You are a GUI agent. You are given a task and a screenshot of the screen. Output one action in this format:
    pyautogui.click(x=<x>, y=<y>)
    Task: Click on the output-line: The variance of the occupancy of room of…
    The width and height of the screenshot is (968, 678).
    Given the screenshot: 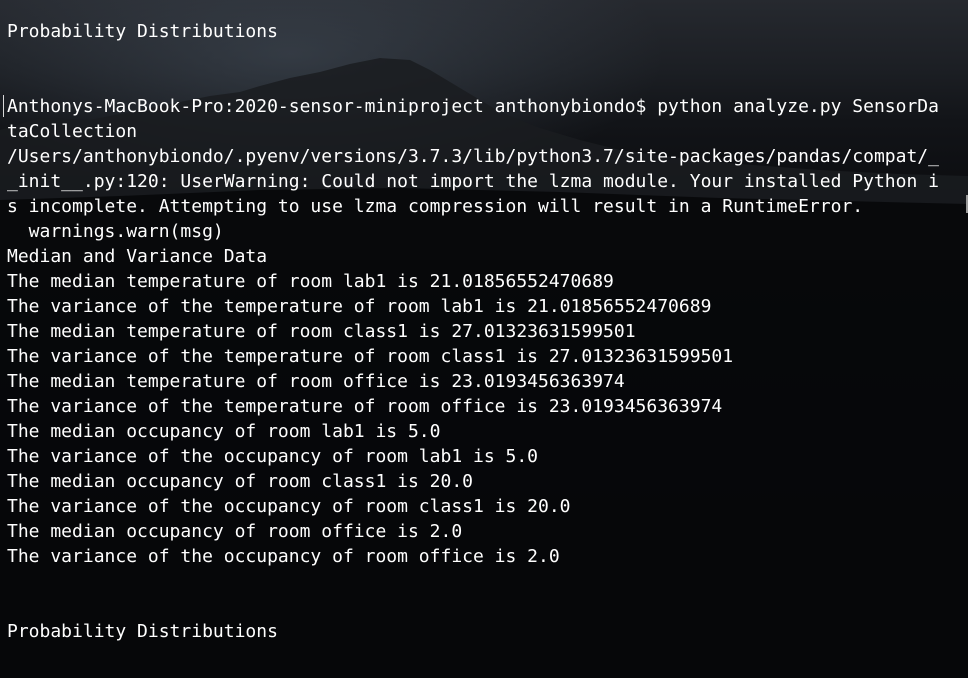 What is the action you would take?
    pyautogui.click(x=283, y=556)
    